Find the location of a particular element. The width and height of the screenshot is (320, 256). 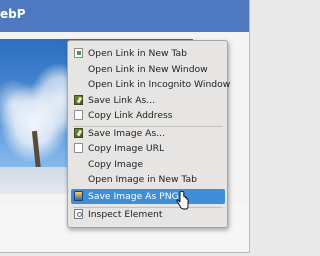

menu-item-label: Save Image As PNG is located at coordinates (133, 196).